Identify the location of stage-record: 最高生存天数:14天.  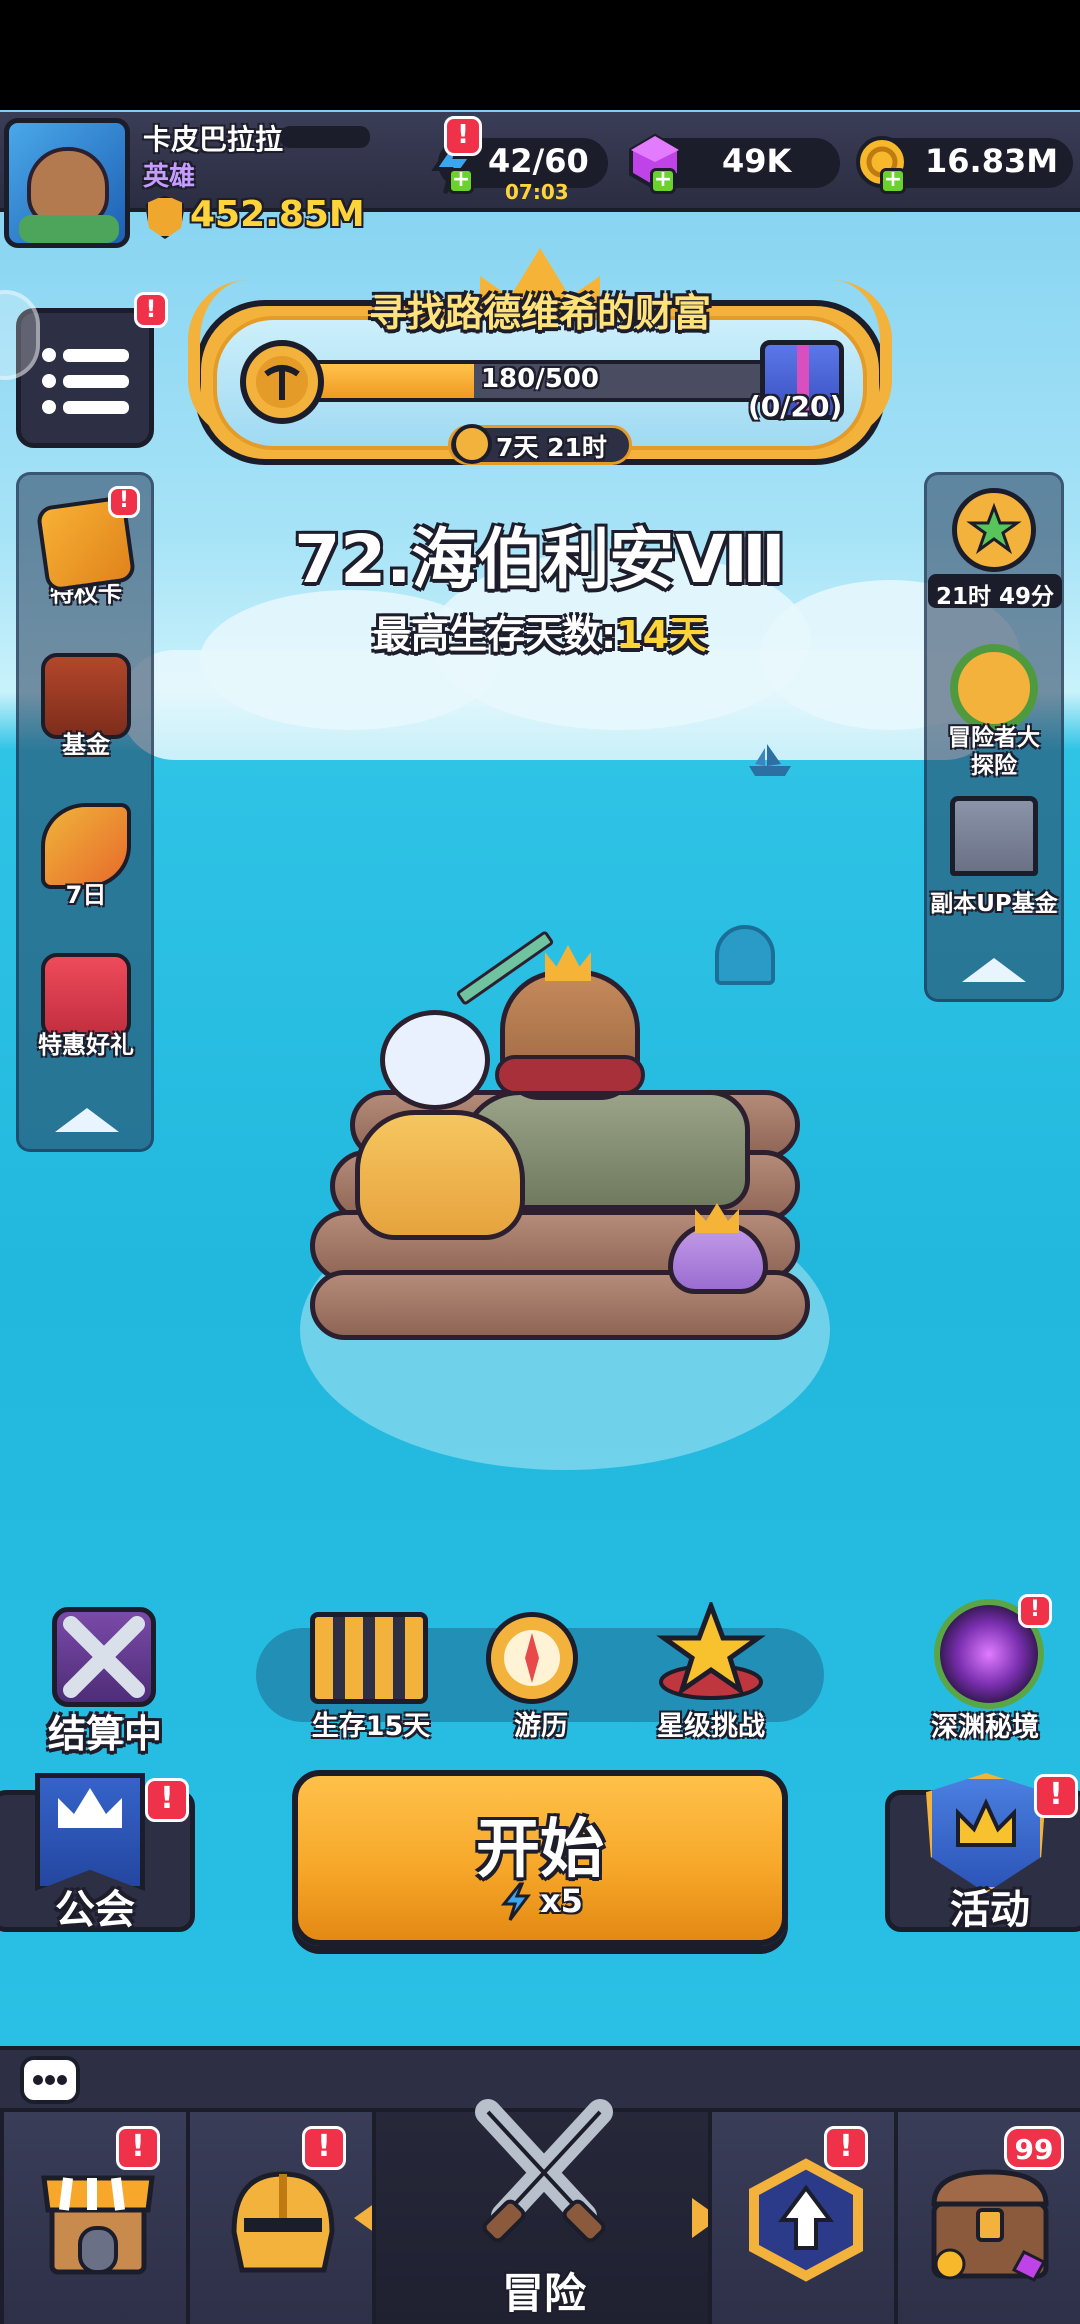
(540, 631).